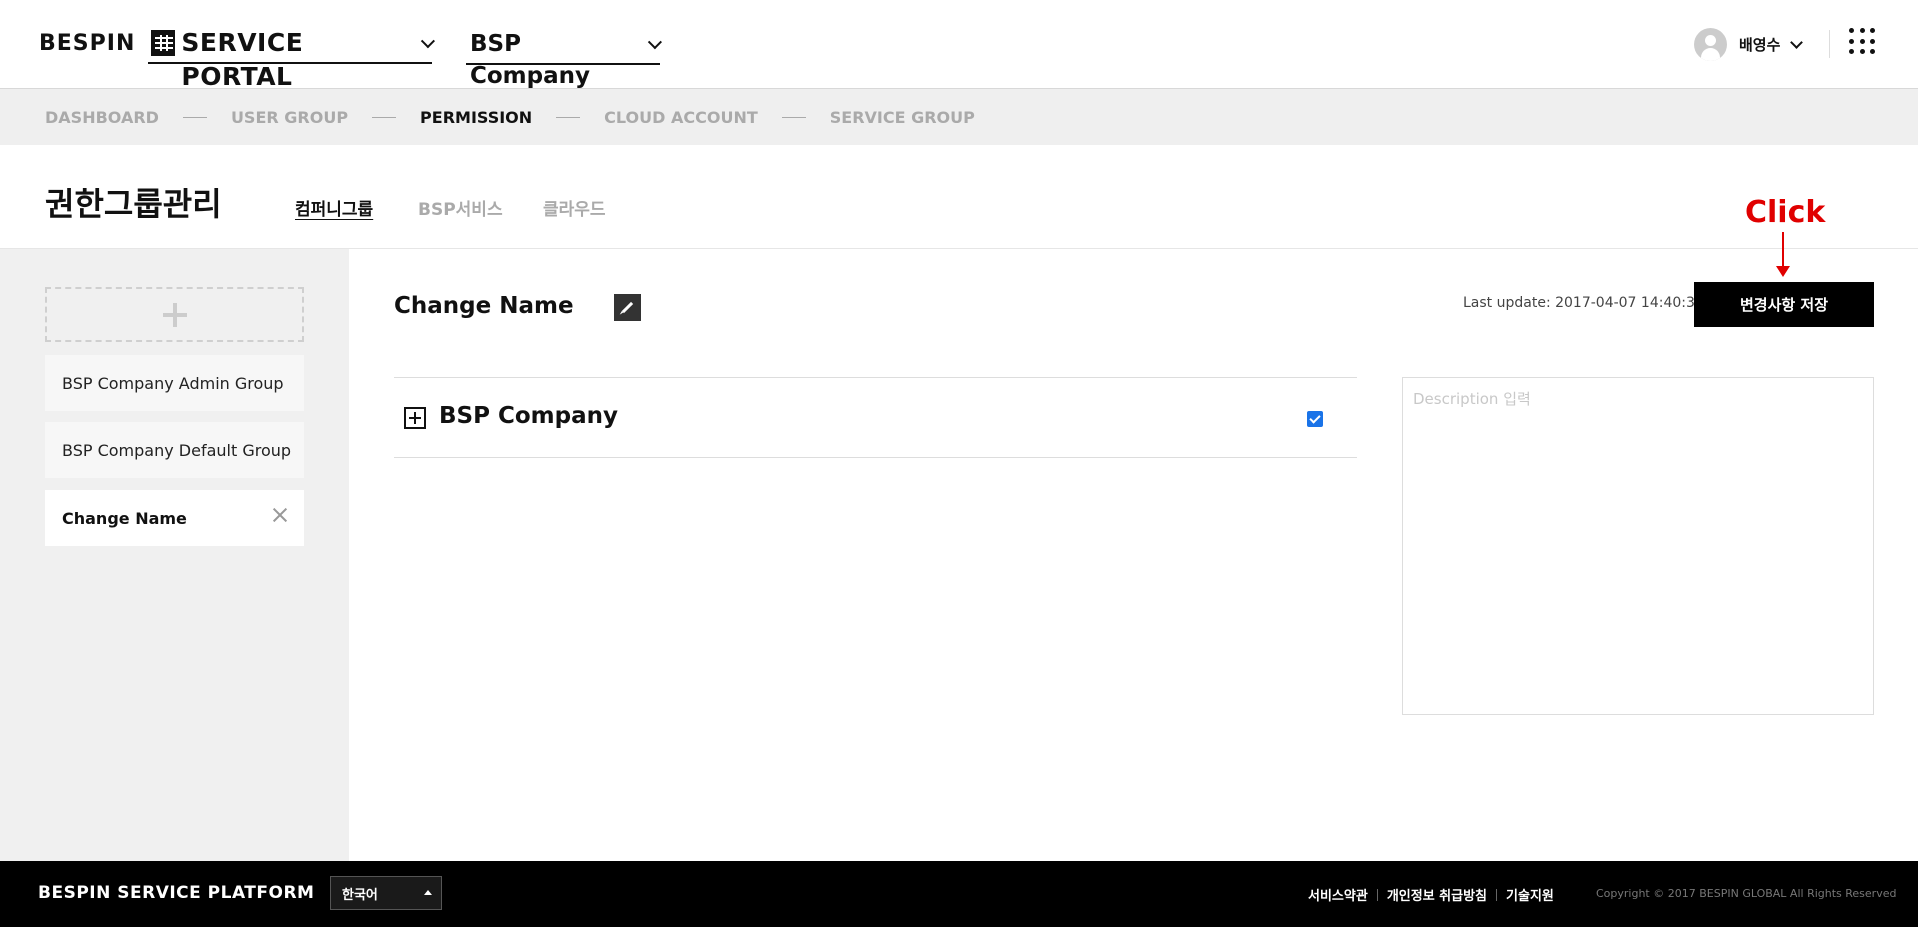  What do you see at coordinates (681, 117) in the screenshot?
I see `nav-cloud-account: CLOUD ACCOUNT` at bounding box center [681, 117].